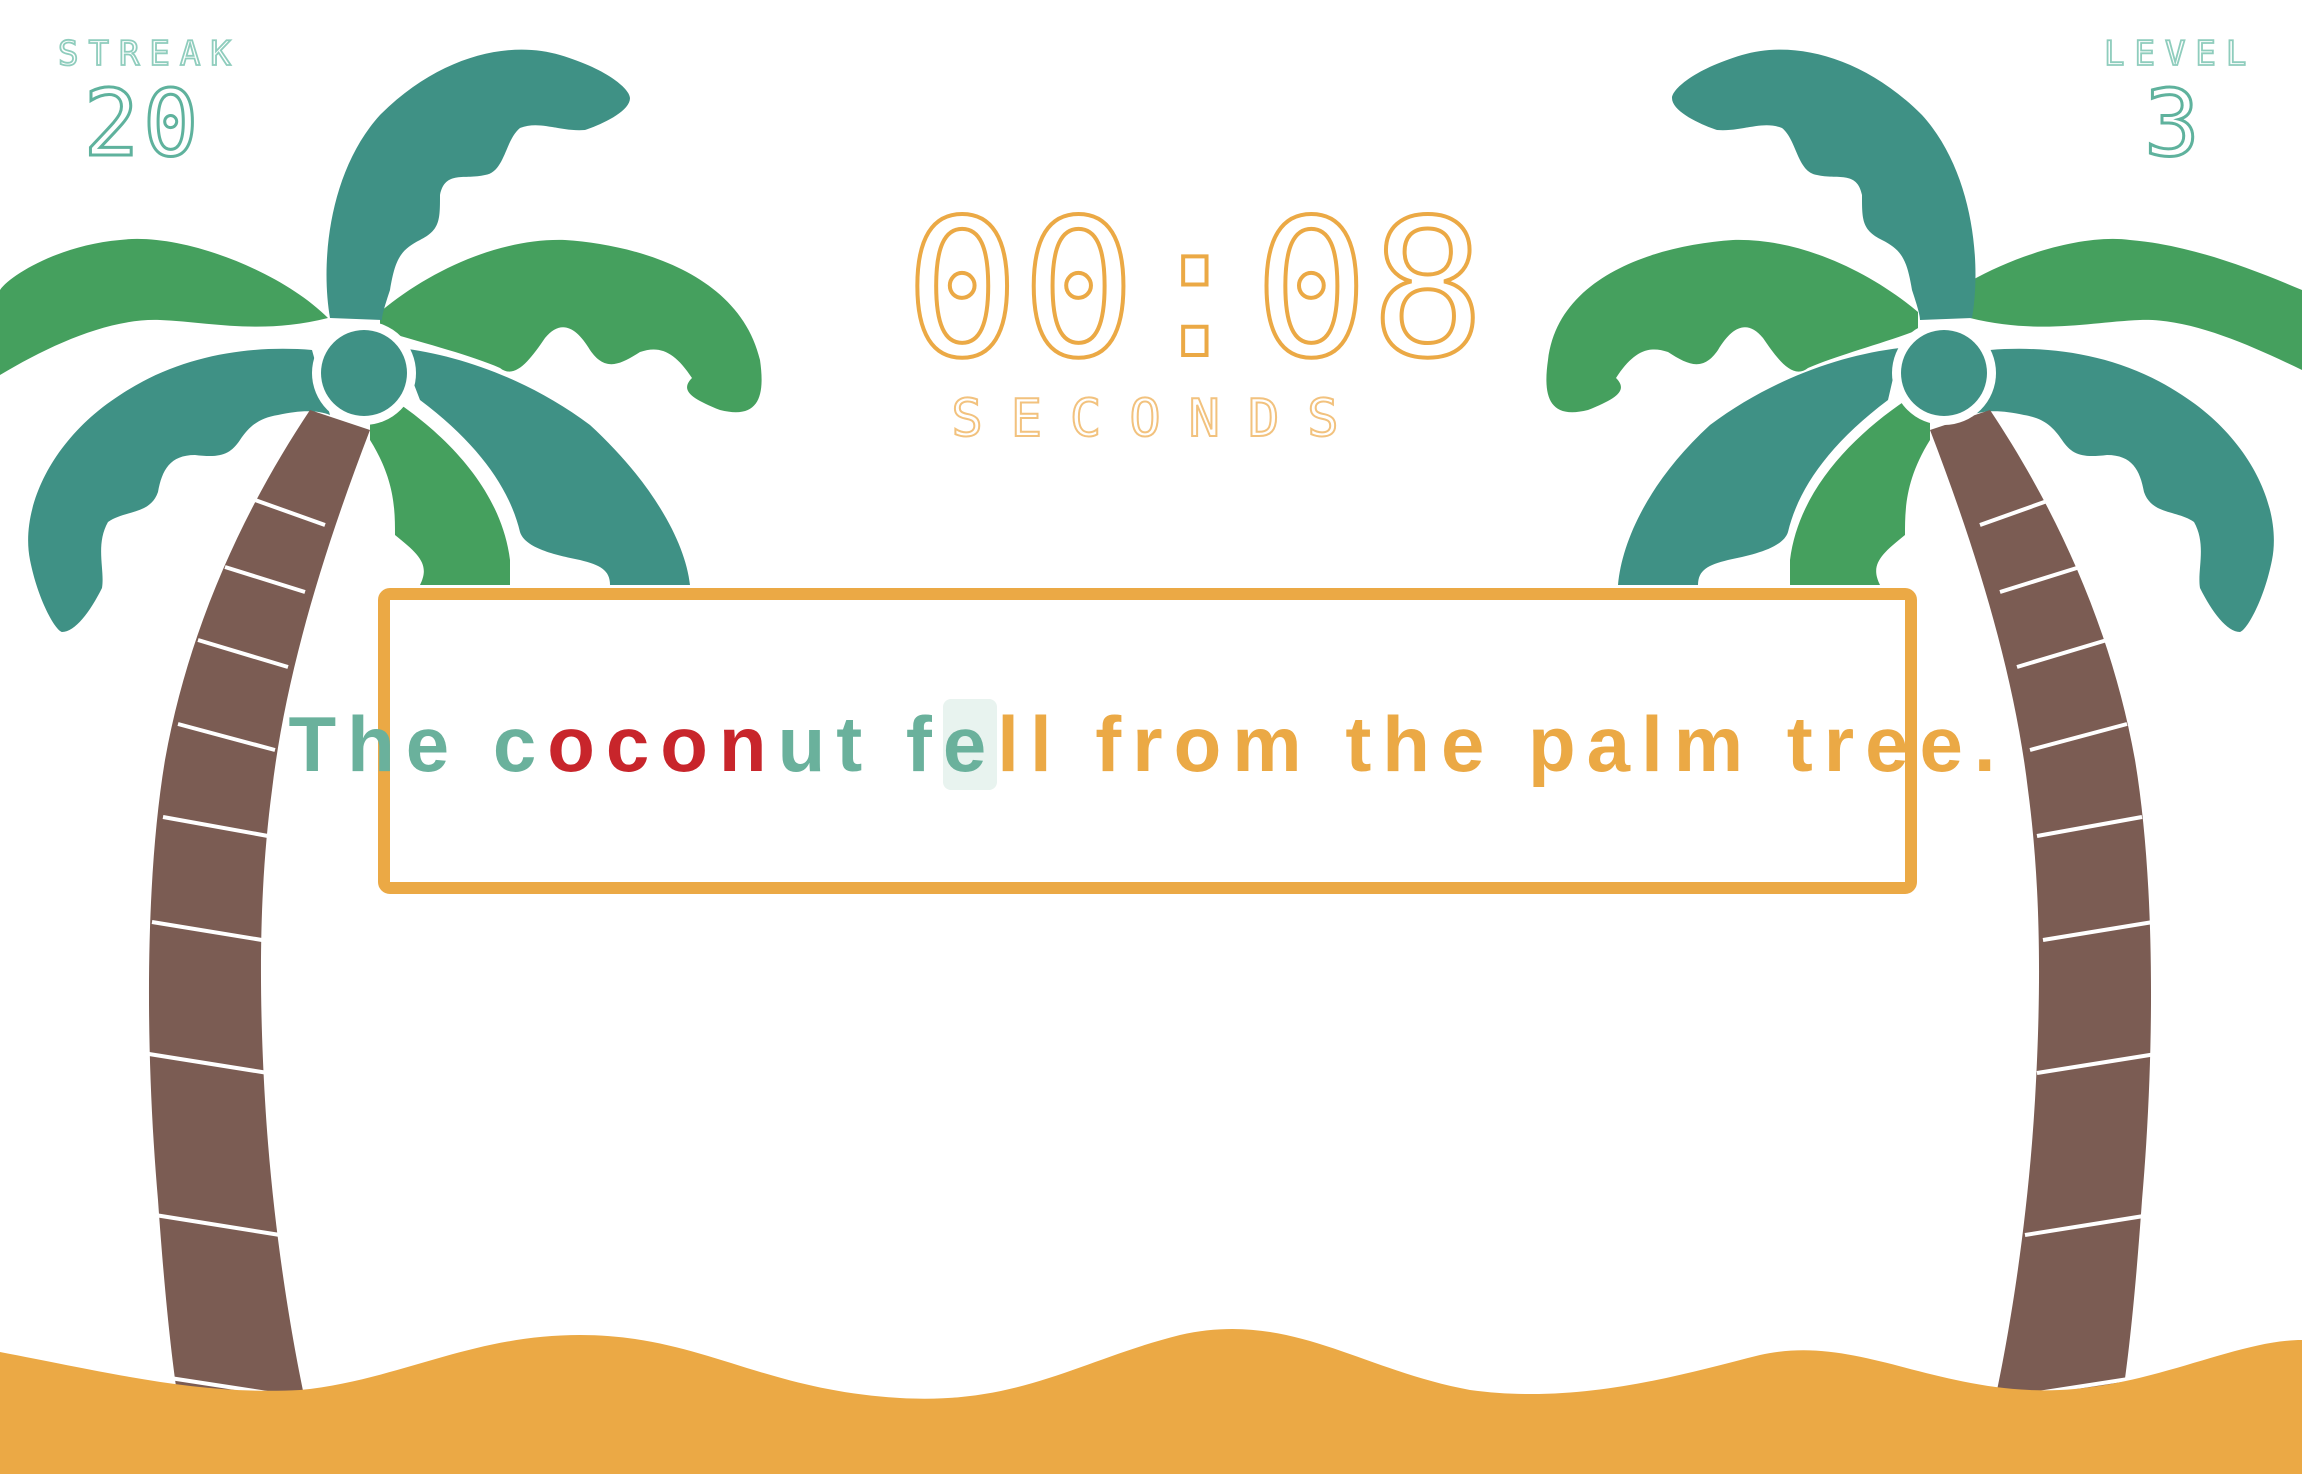  Describe the element at coordinates (1557, 743) in the screenshot. I see `pending-char: p` at that location.